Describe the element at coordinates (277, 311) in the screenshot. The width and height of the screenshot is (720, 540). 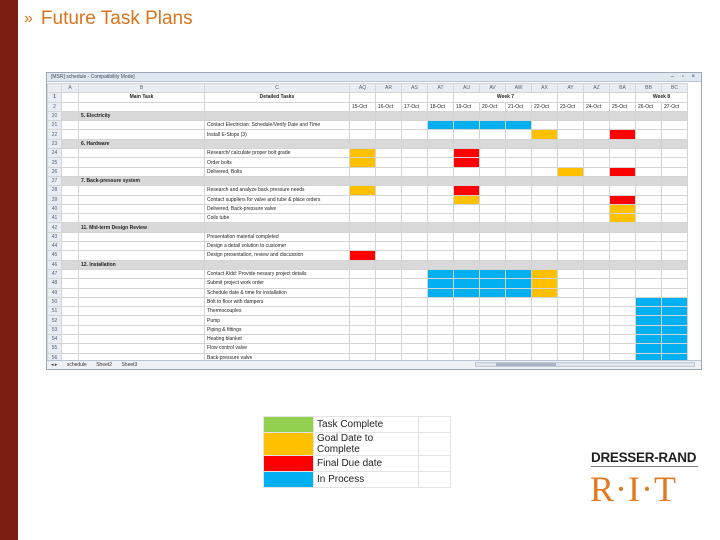
I see `detailed-task-cell: Thermocouples` at that location.